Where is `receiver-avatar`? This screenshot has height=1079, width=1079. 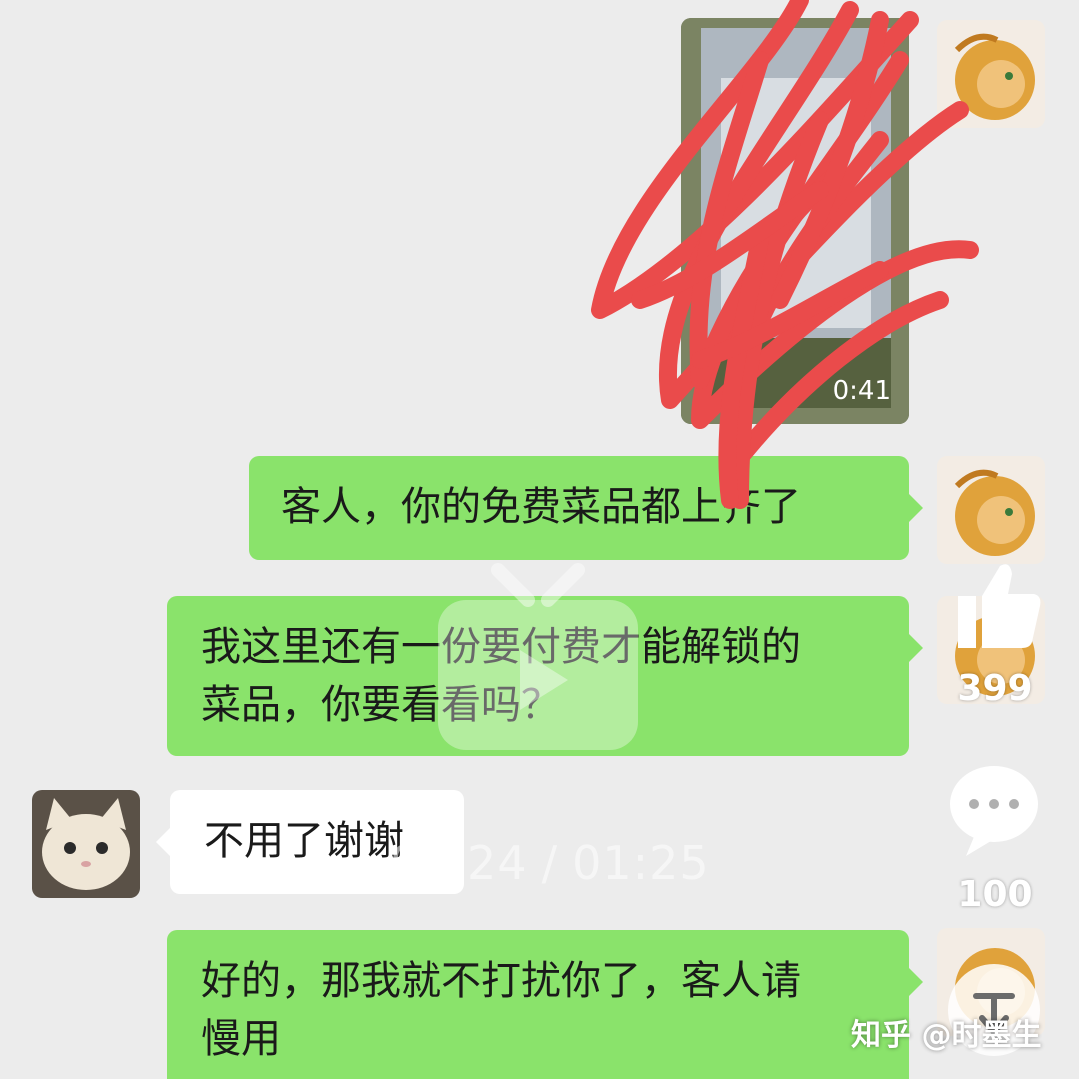 receiver-avatar is located at coordinates (86, 844).